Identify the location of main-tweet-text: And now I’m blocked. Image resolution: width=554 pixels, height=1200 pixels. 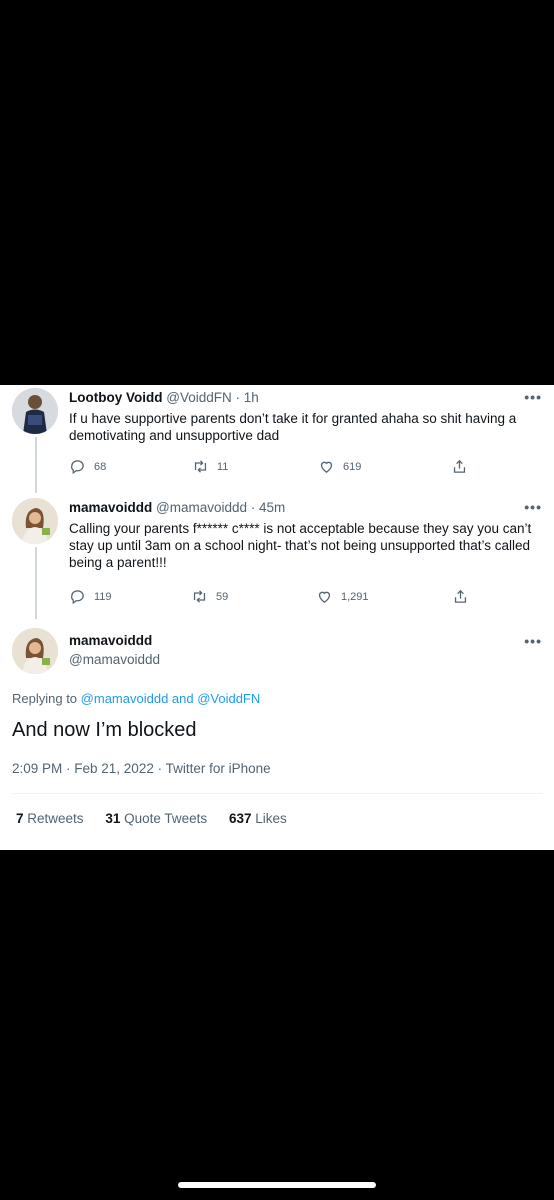
(104, 730).